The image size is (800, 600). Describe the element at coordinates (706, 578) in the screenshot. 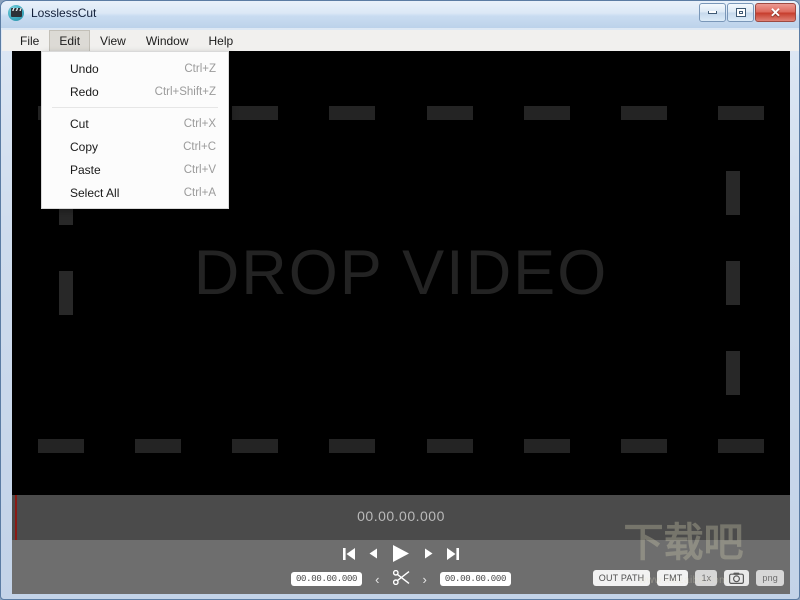

I see `speed-button: 1x` at that location.